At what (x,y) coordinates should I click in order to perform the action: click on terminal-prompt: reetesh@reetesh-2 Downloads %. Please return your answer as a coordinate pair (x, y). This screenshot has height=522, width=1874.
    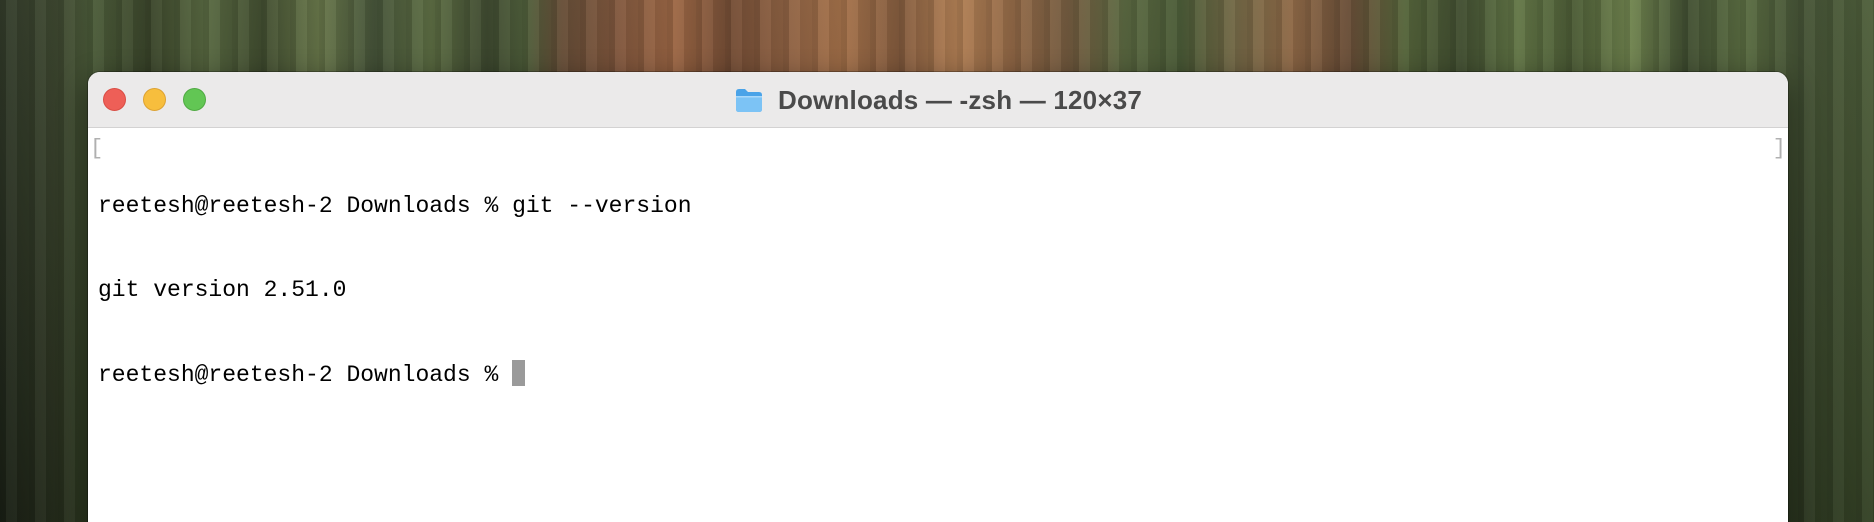
    Looking at the image, I should click on (305, 375).